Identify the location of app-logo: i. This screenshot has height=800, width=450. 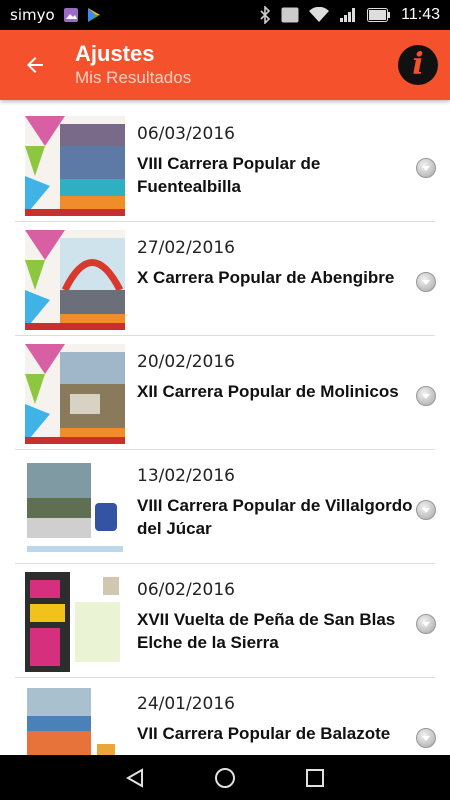
(418, 65).